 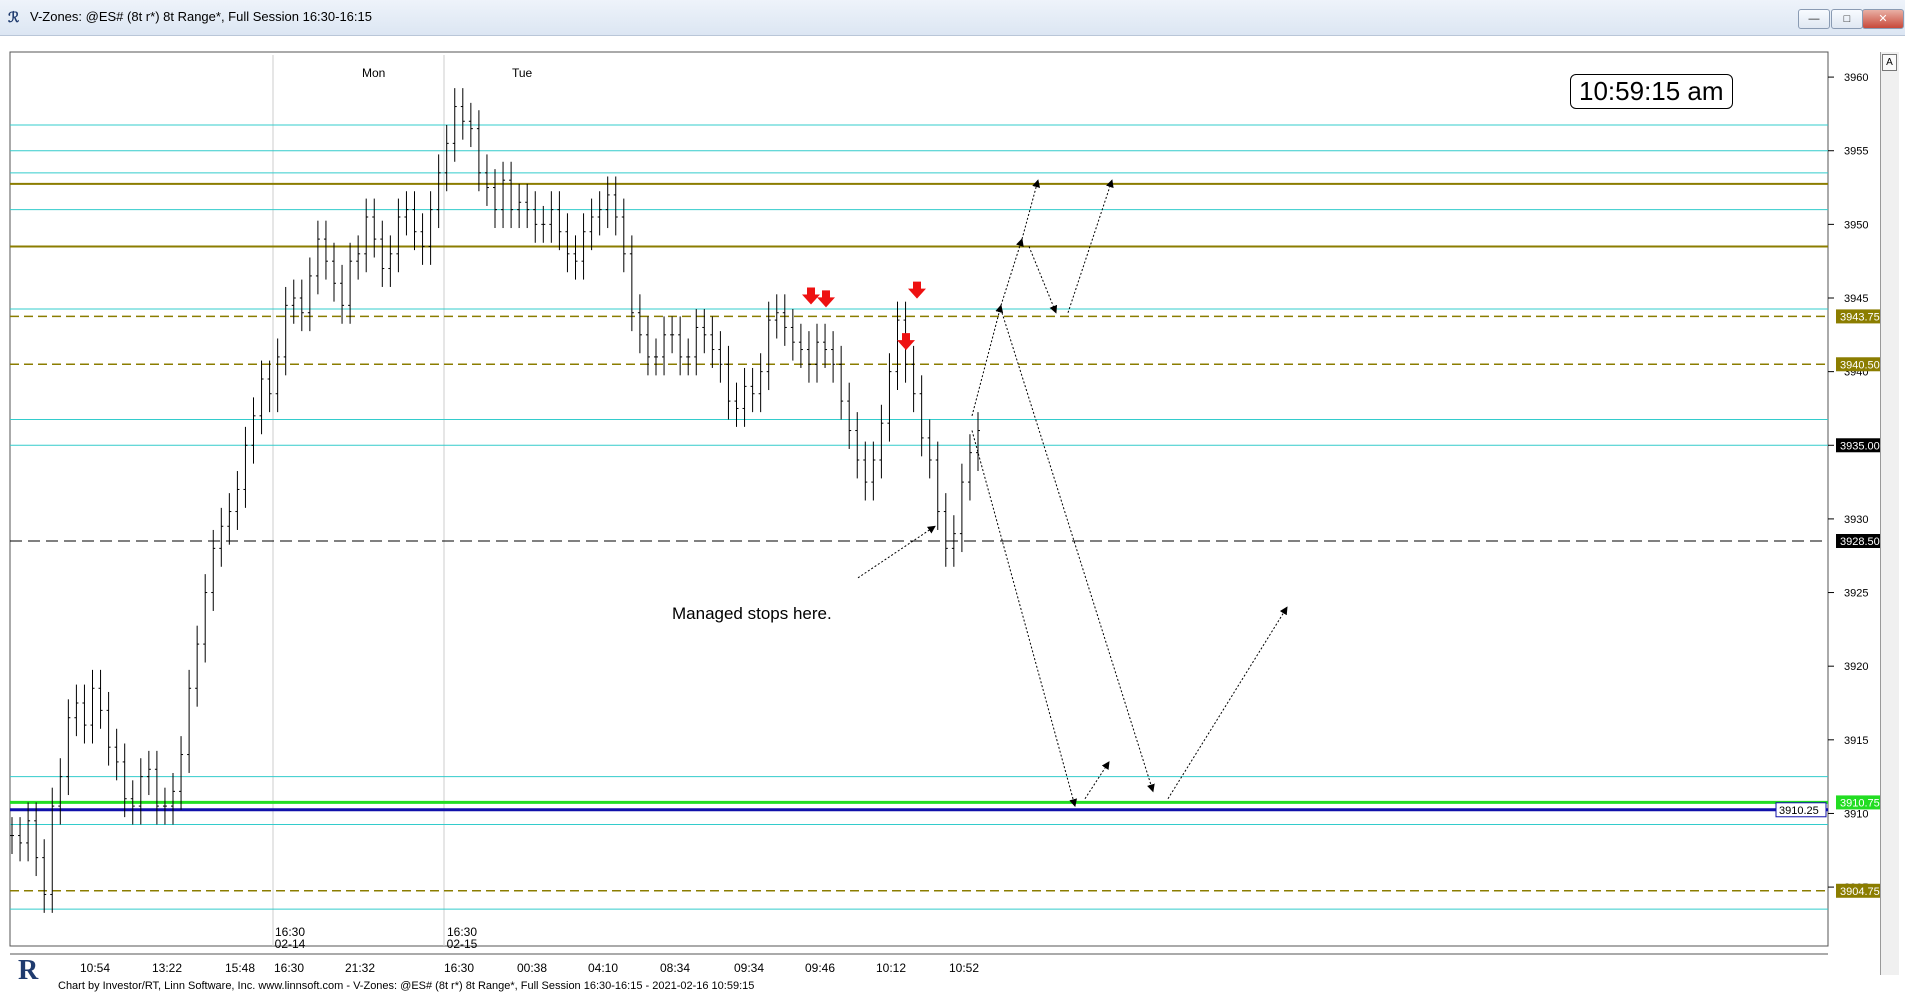 What do you see at coordinates (1799, 811) in the screenshot?
I see `inline-price-text: 3910.25` at bounding box center [1799, 811].